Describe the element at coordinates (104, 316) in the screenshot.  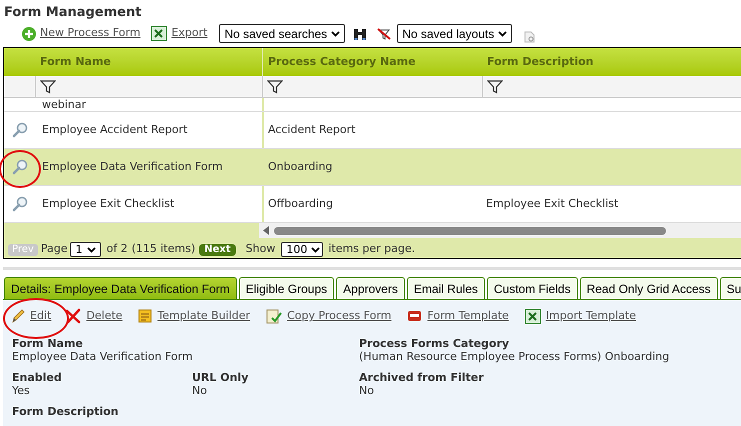
I see `delete-action-link: Delete` at that location.